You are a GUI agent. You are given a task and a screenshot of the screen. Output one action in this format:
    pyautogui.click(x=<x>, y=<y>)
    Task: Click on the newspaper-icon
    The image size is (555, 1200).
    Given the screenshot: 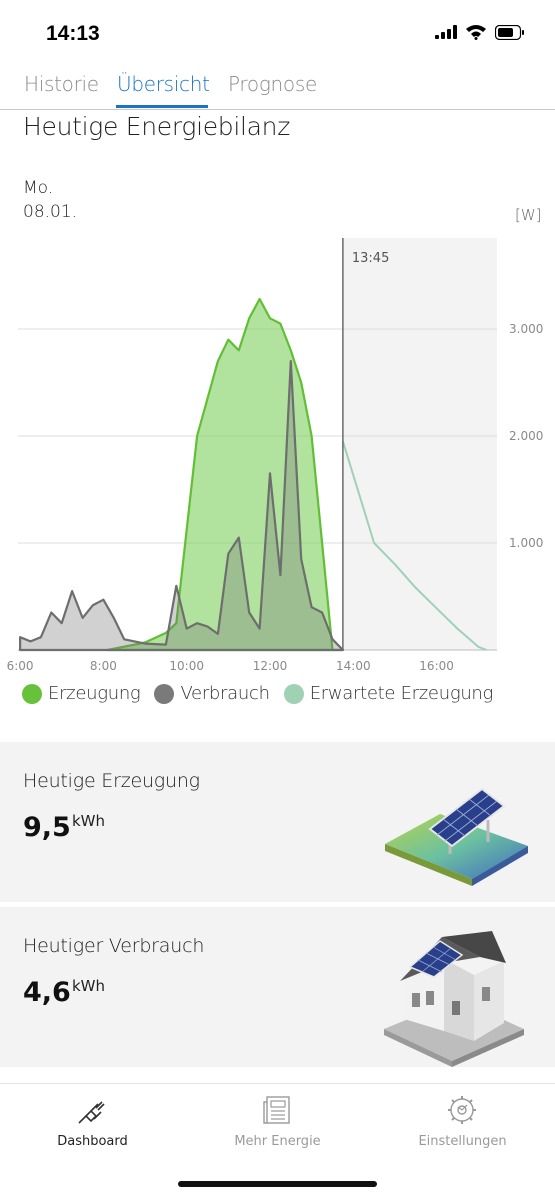 What is the action you would take?
    pyautogui.click(x=276, y=1110)
    